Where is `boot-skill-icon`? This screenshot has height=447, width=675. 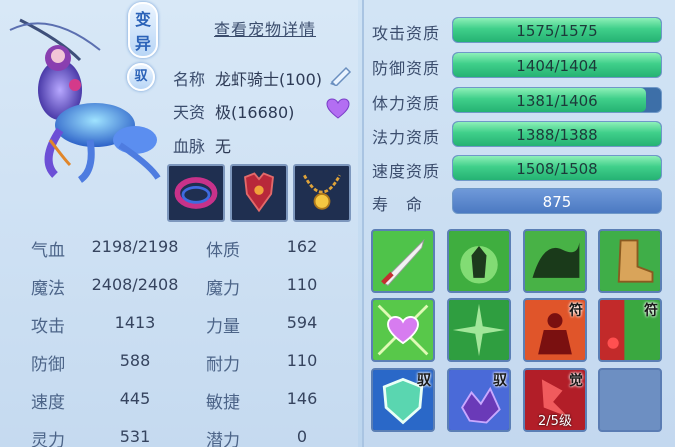 boot-skill-icon is located at coordinates (630, 261).